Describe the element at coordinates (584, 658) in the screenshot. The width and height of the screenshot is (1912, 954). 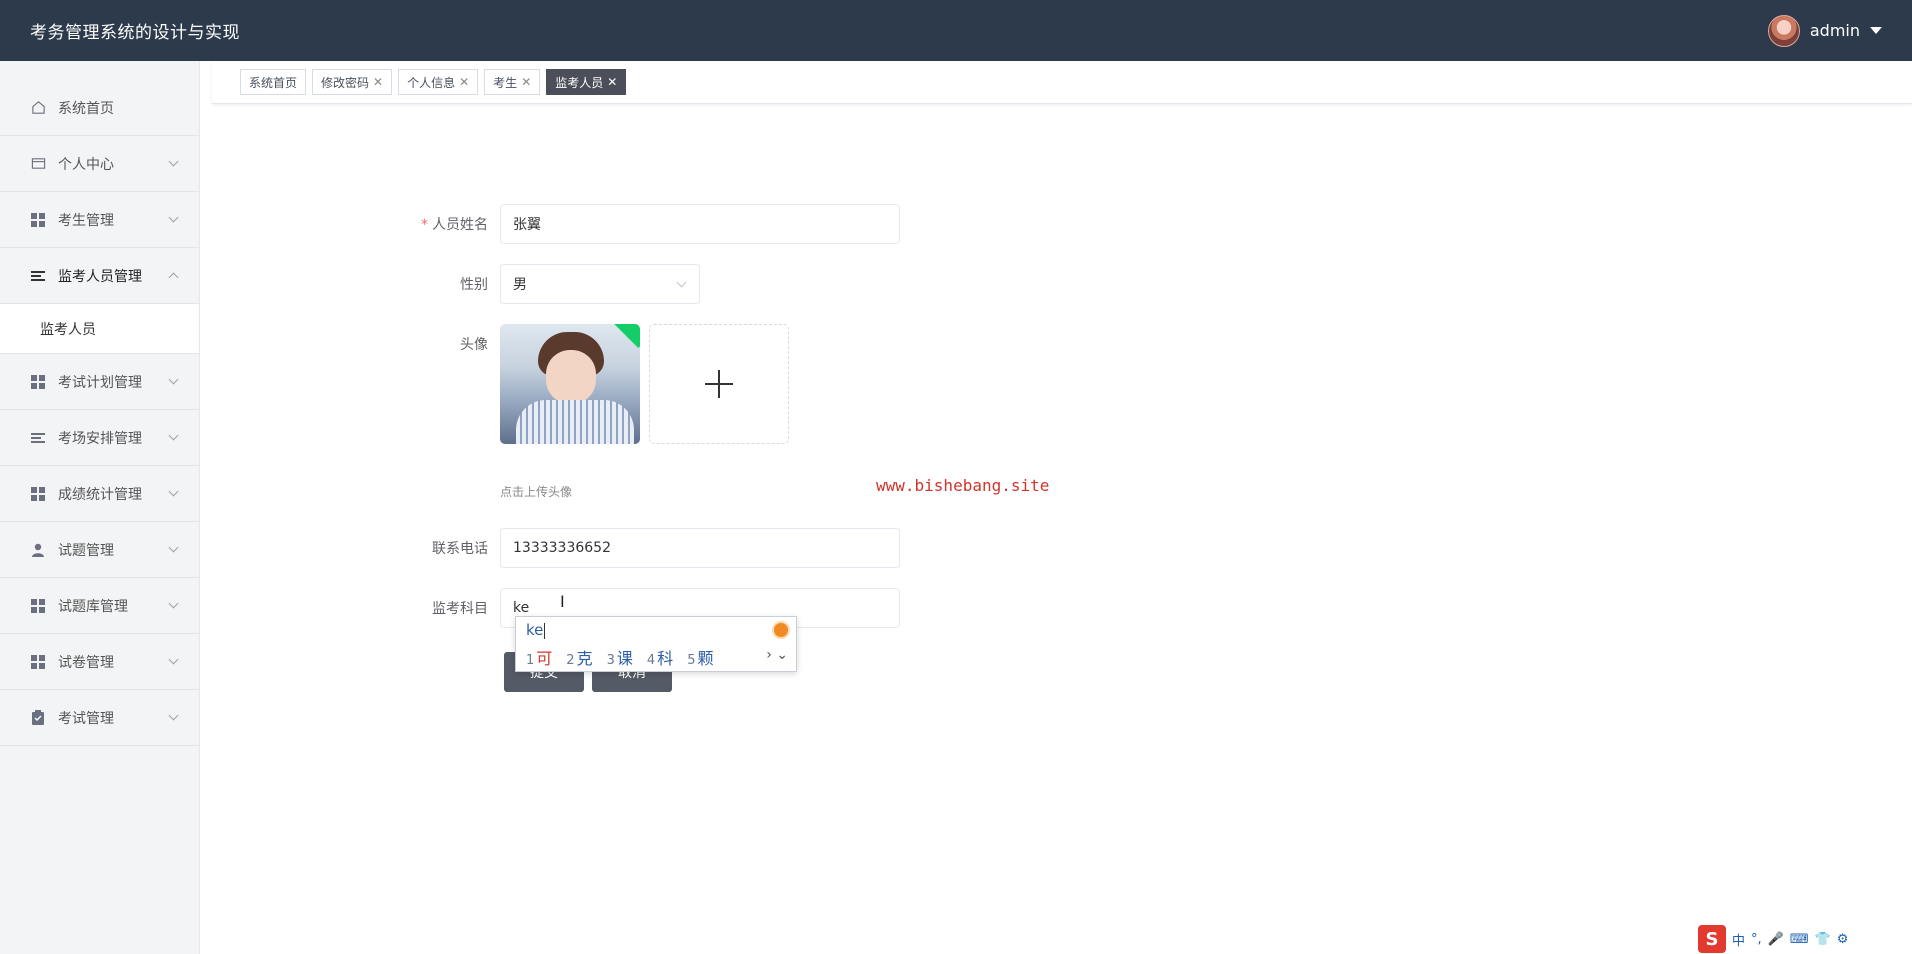
I see `candidate-text: 克` at that location.